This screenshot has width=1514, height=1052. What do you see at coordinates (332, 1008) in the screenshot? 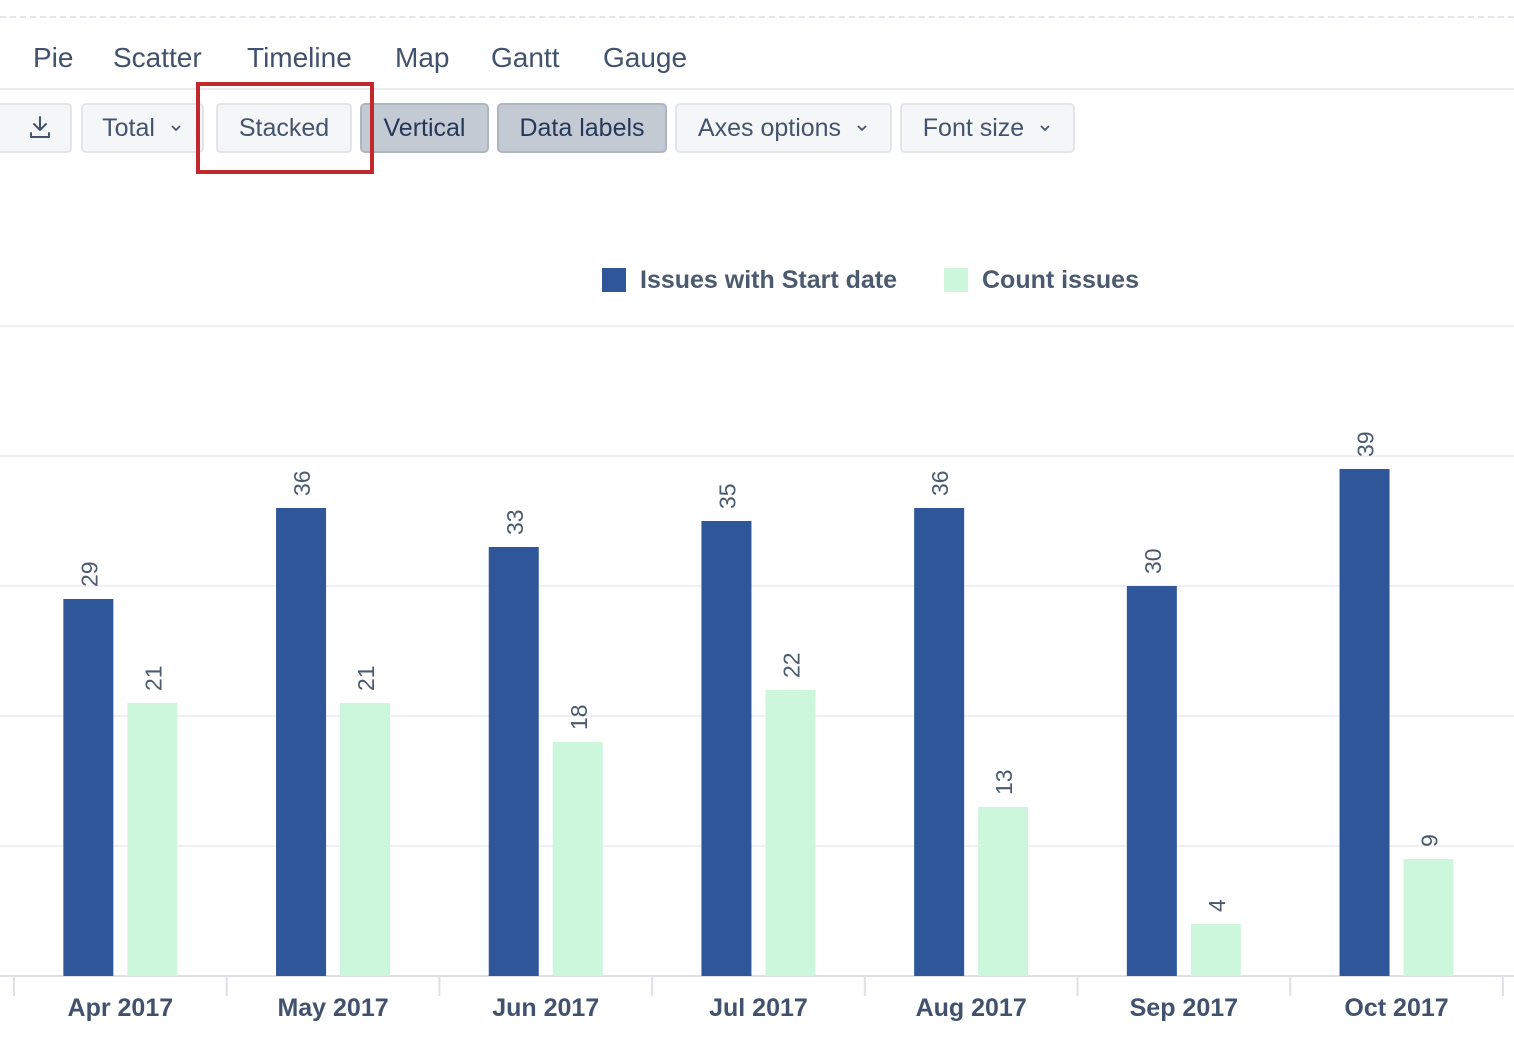
I see `x-tick-label: May 2017` at bounding box center [332, 1008].